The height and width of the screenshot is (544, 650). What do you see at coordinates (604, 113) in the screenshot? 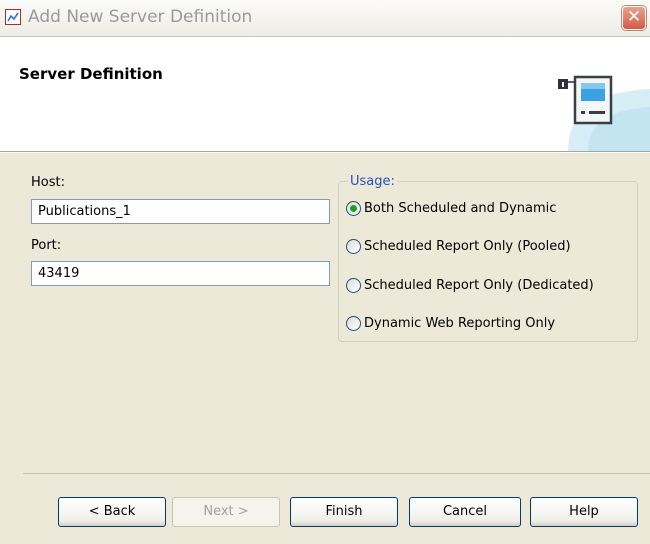
I see `server-icon` at bounding box center [604, 113].